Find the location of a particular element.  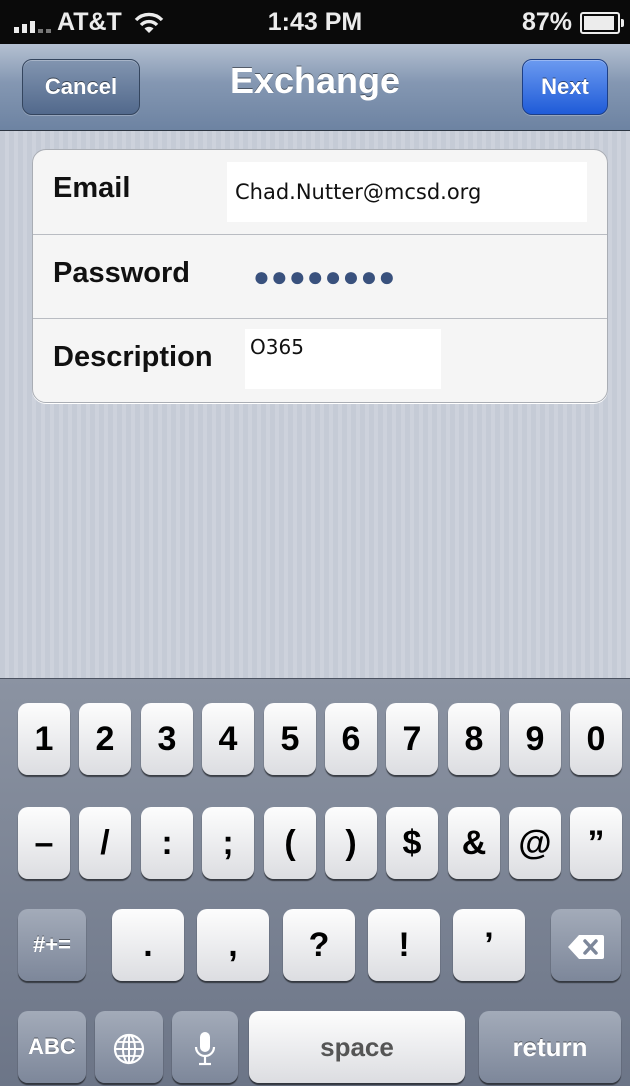

status-bar-right: 87% is located at coordinates (572, 22).